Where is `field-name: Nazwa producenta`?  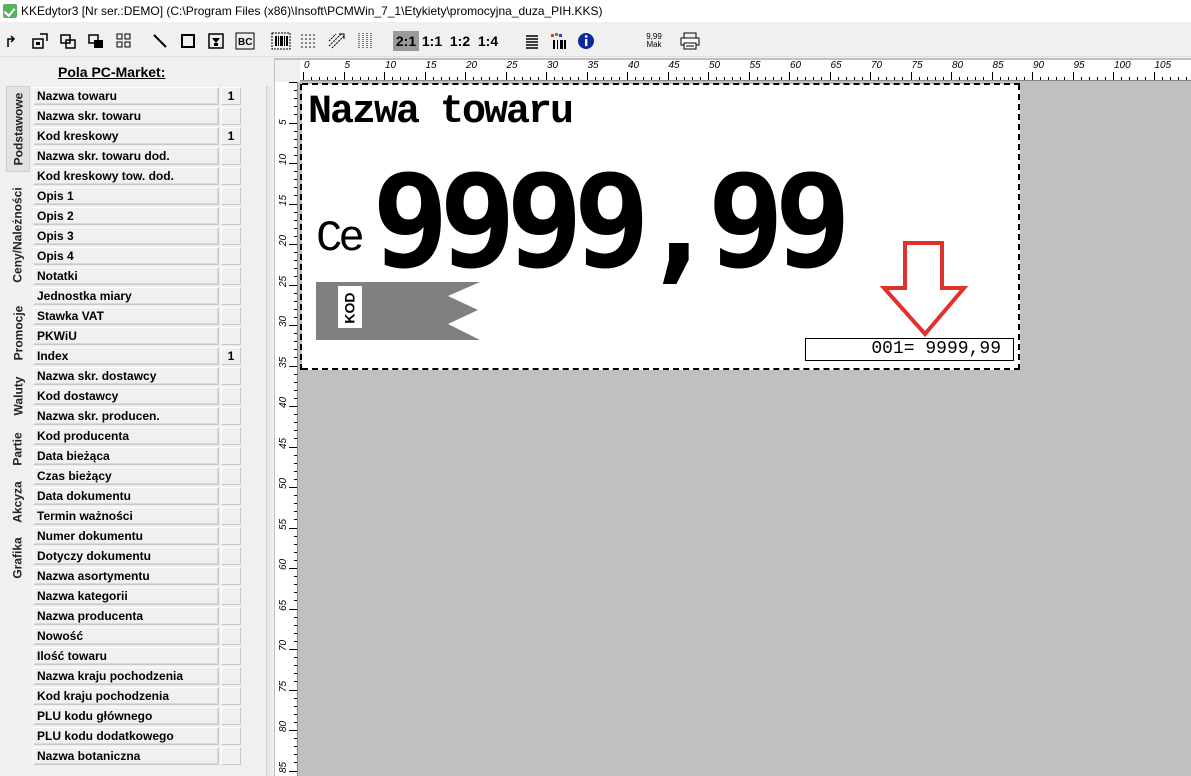 field-name: Nazwa producenta is located at coordinates (126, 616).